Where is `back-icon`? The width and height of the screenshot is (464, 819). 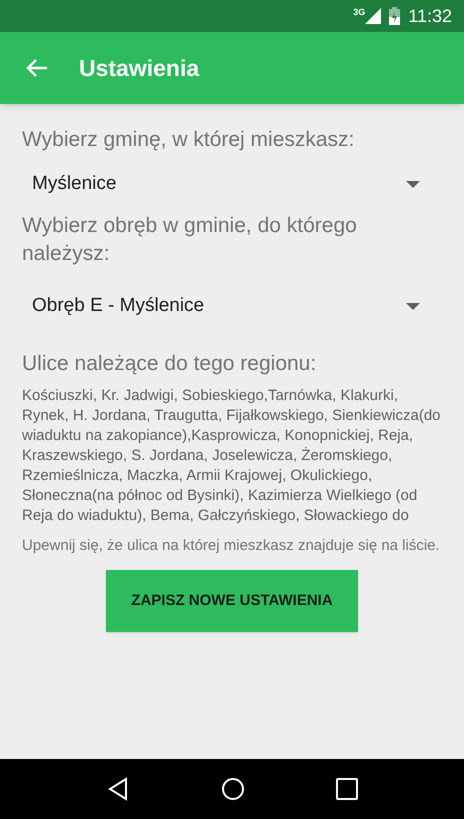
back-icon is located at coordinates (118, 789).